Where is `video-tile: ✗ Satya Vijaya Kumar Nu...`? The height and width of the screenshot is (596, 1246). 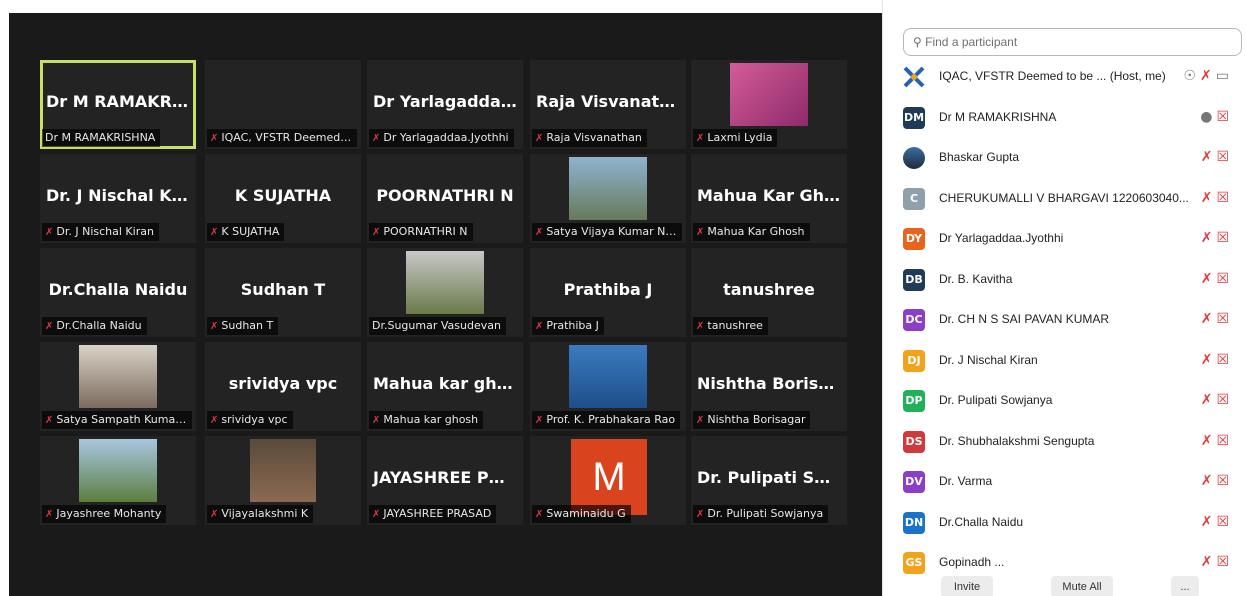 video-tile: ✗ Satya Vijaya Kumar Nu... is located at coordinates (608, 198).